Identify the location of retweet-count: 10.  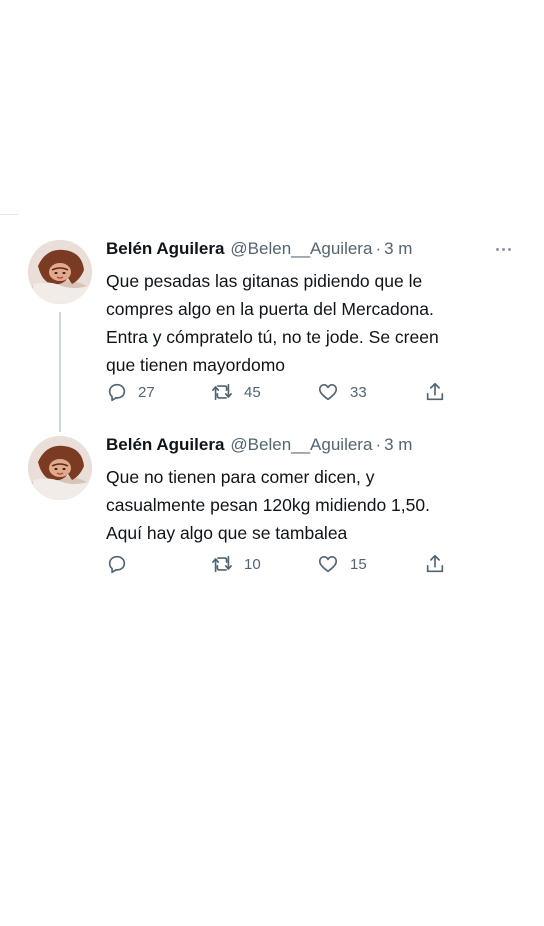
(252, 564).